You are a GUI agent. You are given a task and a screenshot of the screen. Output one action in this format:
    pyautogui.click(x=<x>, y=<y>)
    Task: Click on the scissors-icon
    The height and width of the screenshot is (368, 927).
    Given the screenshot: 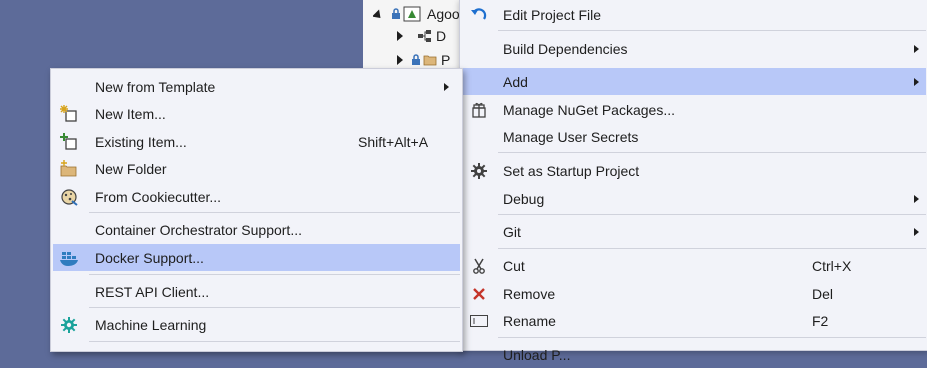 What is the action you would take?
    pyautogui.click(x=479, y=266)
    